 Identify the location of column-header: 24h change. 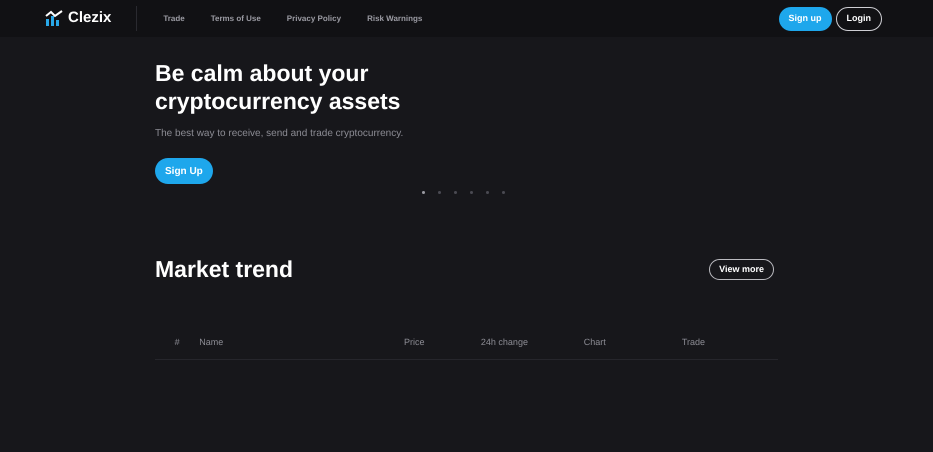
(504, 341).